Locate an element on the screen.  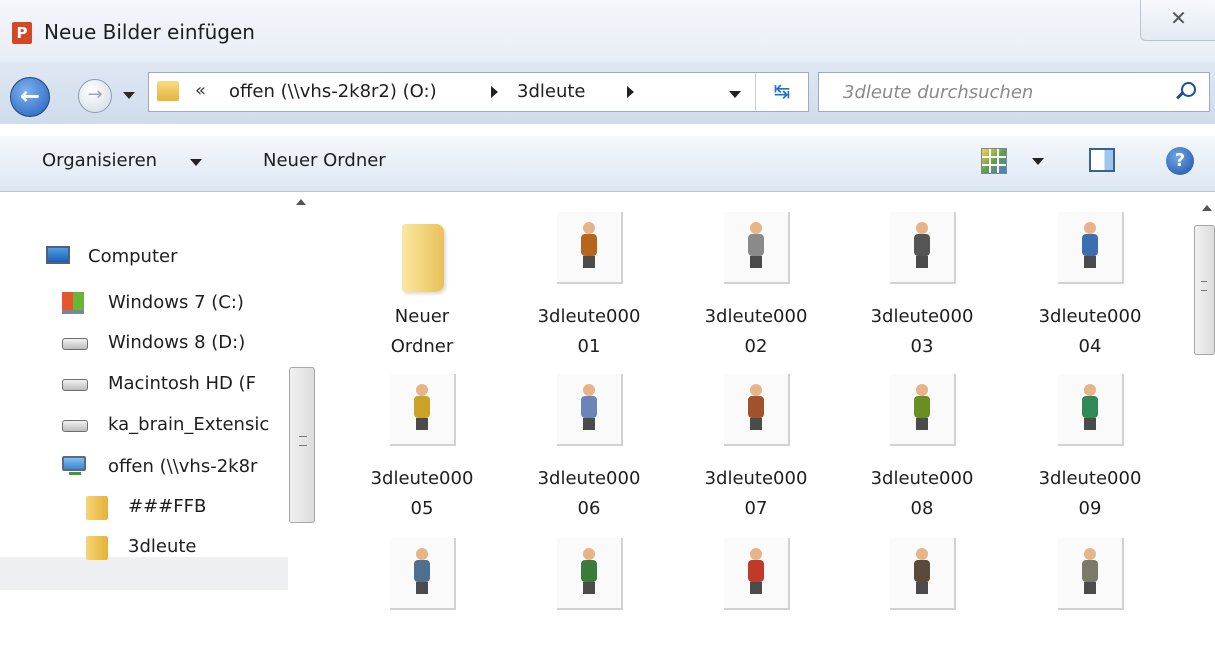
image-tile: 3dleute000 05 is located at coordinates (422, 446).